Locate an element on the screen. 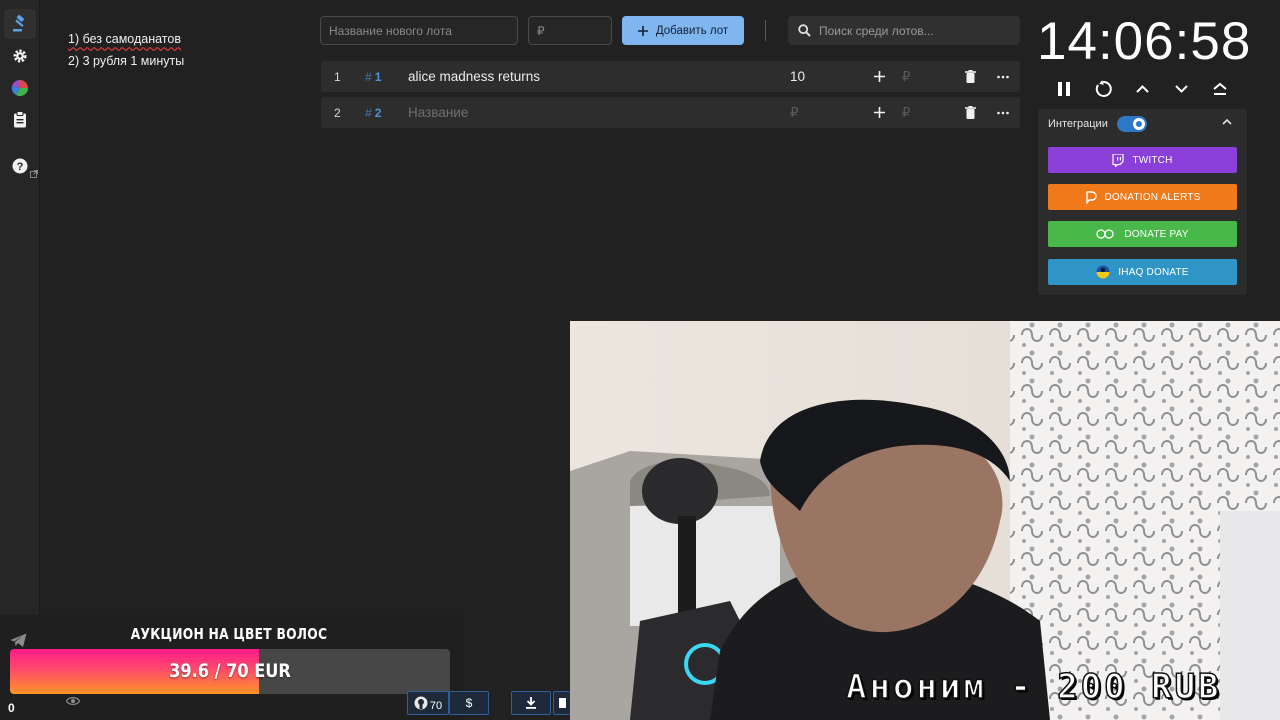 The width and height of the screenshot is (1280, 720). twitch-icon is located at coordinates (1118, 160).